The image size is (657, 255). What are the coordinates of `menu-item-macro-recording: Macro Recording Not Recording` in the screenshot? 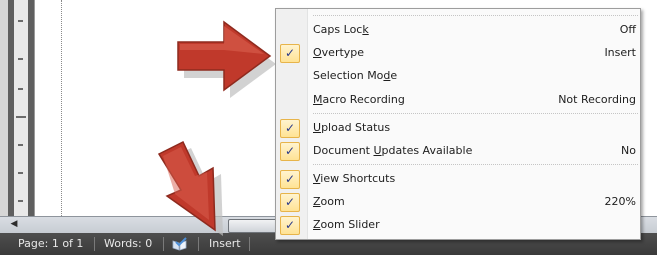 It's located at (458, 100).